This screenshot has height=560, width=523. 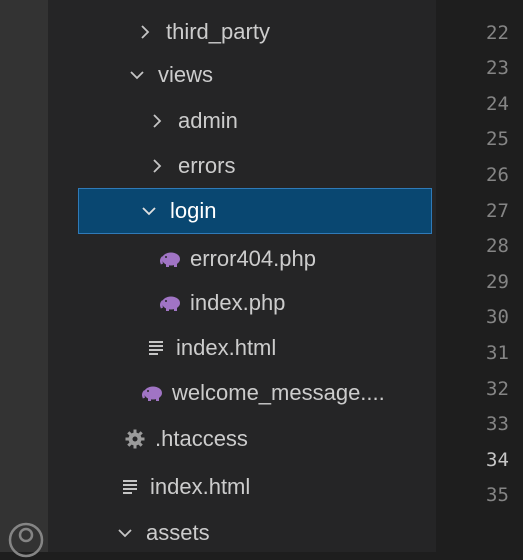 I want to click on gear-icon, so click(x=135, y=439).